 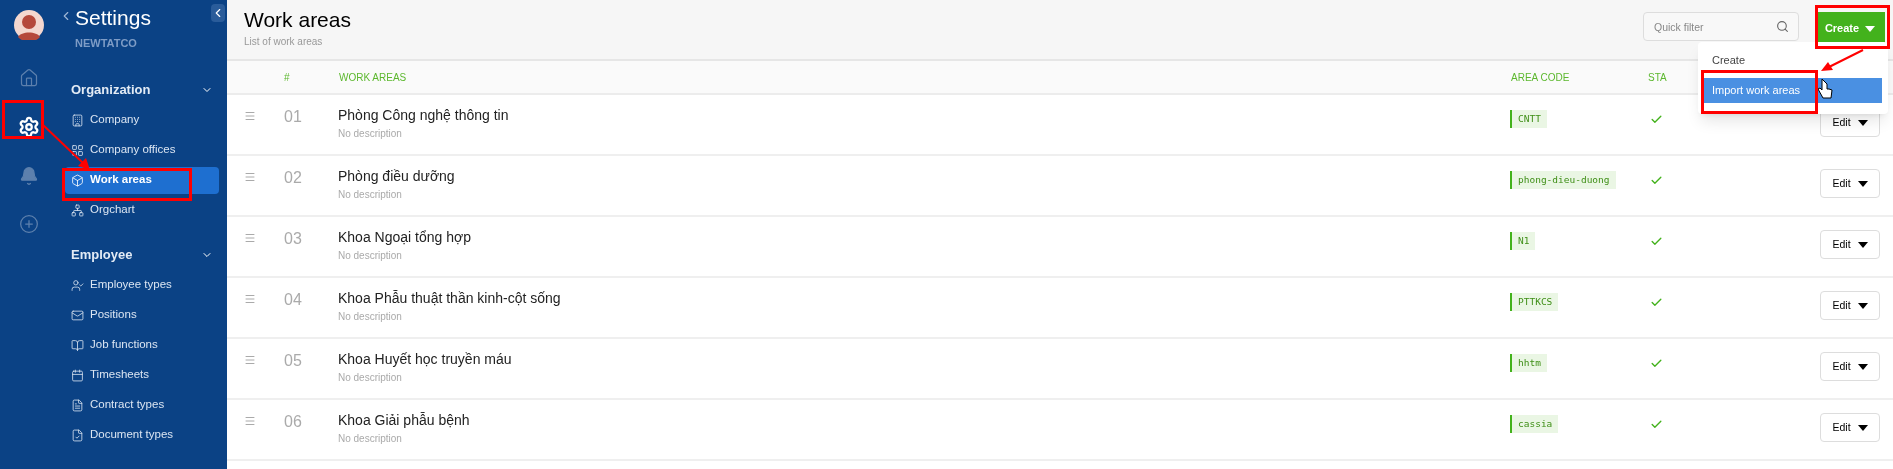 I want to click on column-header: #, so click(x=287, y=77).